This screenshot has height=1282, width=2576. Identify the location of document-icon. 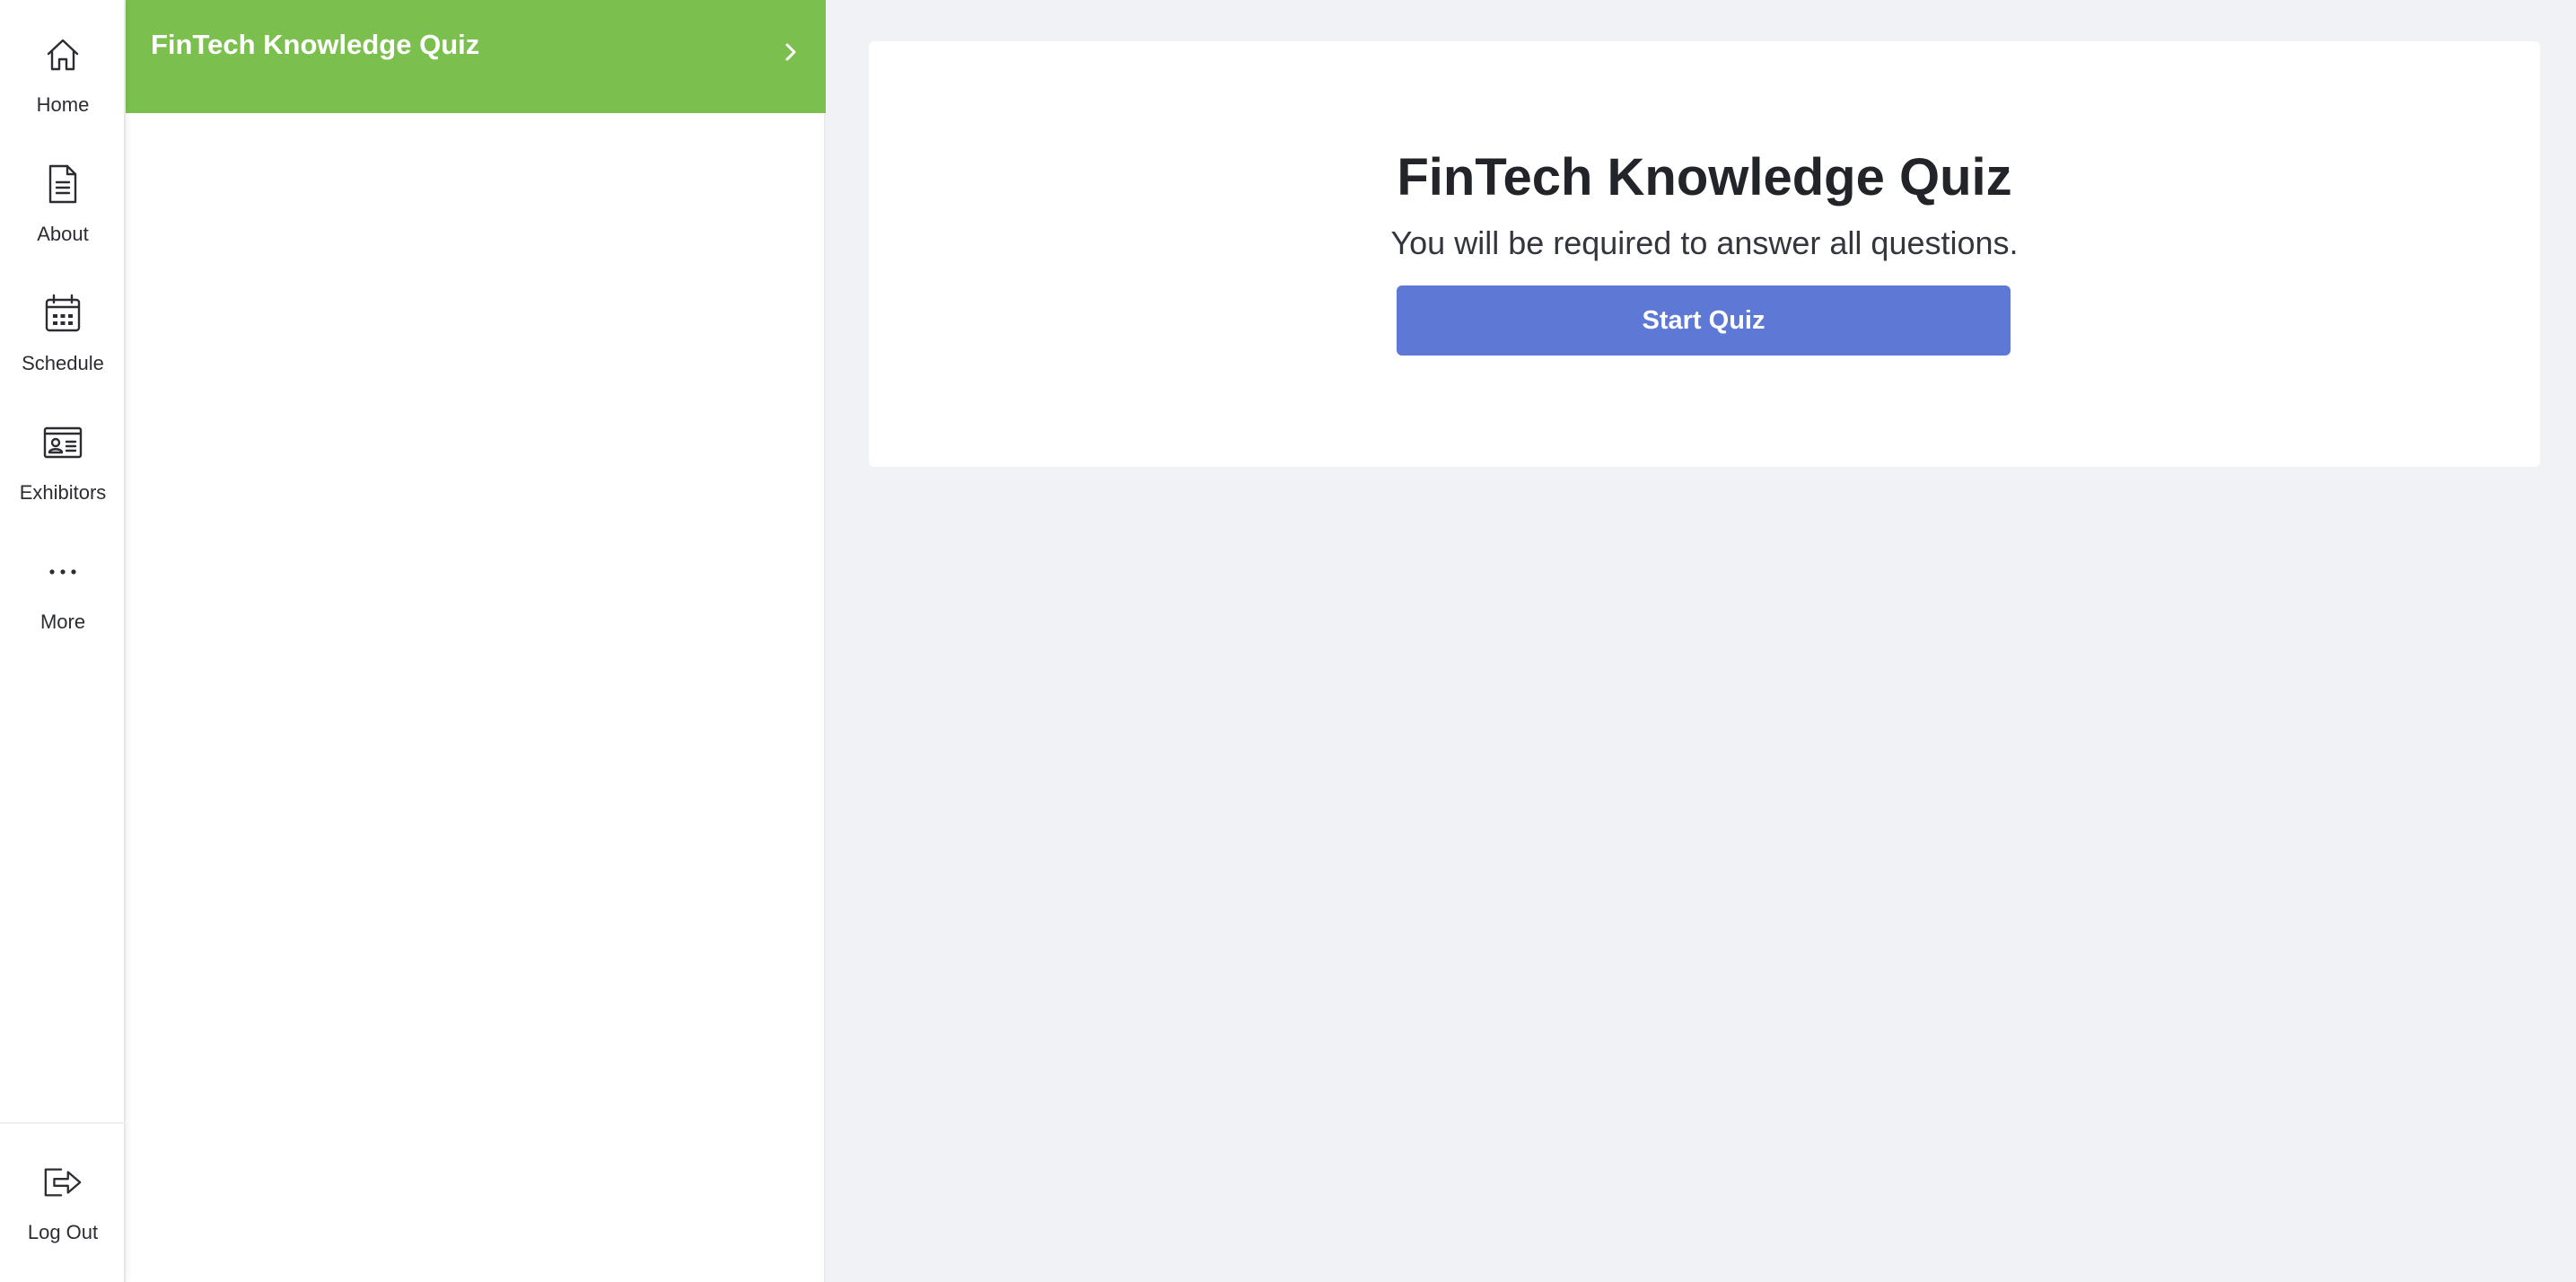
(63, 184).